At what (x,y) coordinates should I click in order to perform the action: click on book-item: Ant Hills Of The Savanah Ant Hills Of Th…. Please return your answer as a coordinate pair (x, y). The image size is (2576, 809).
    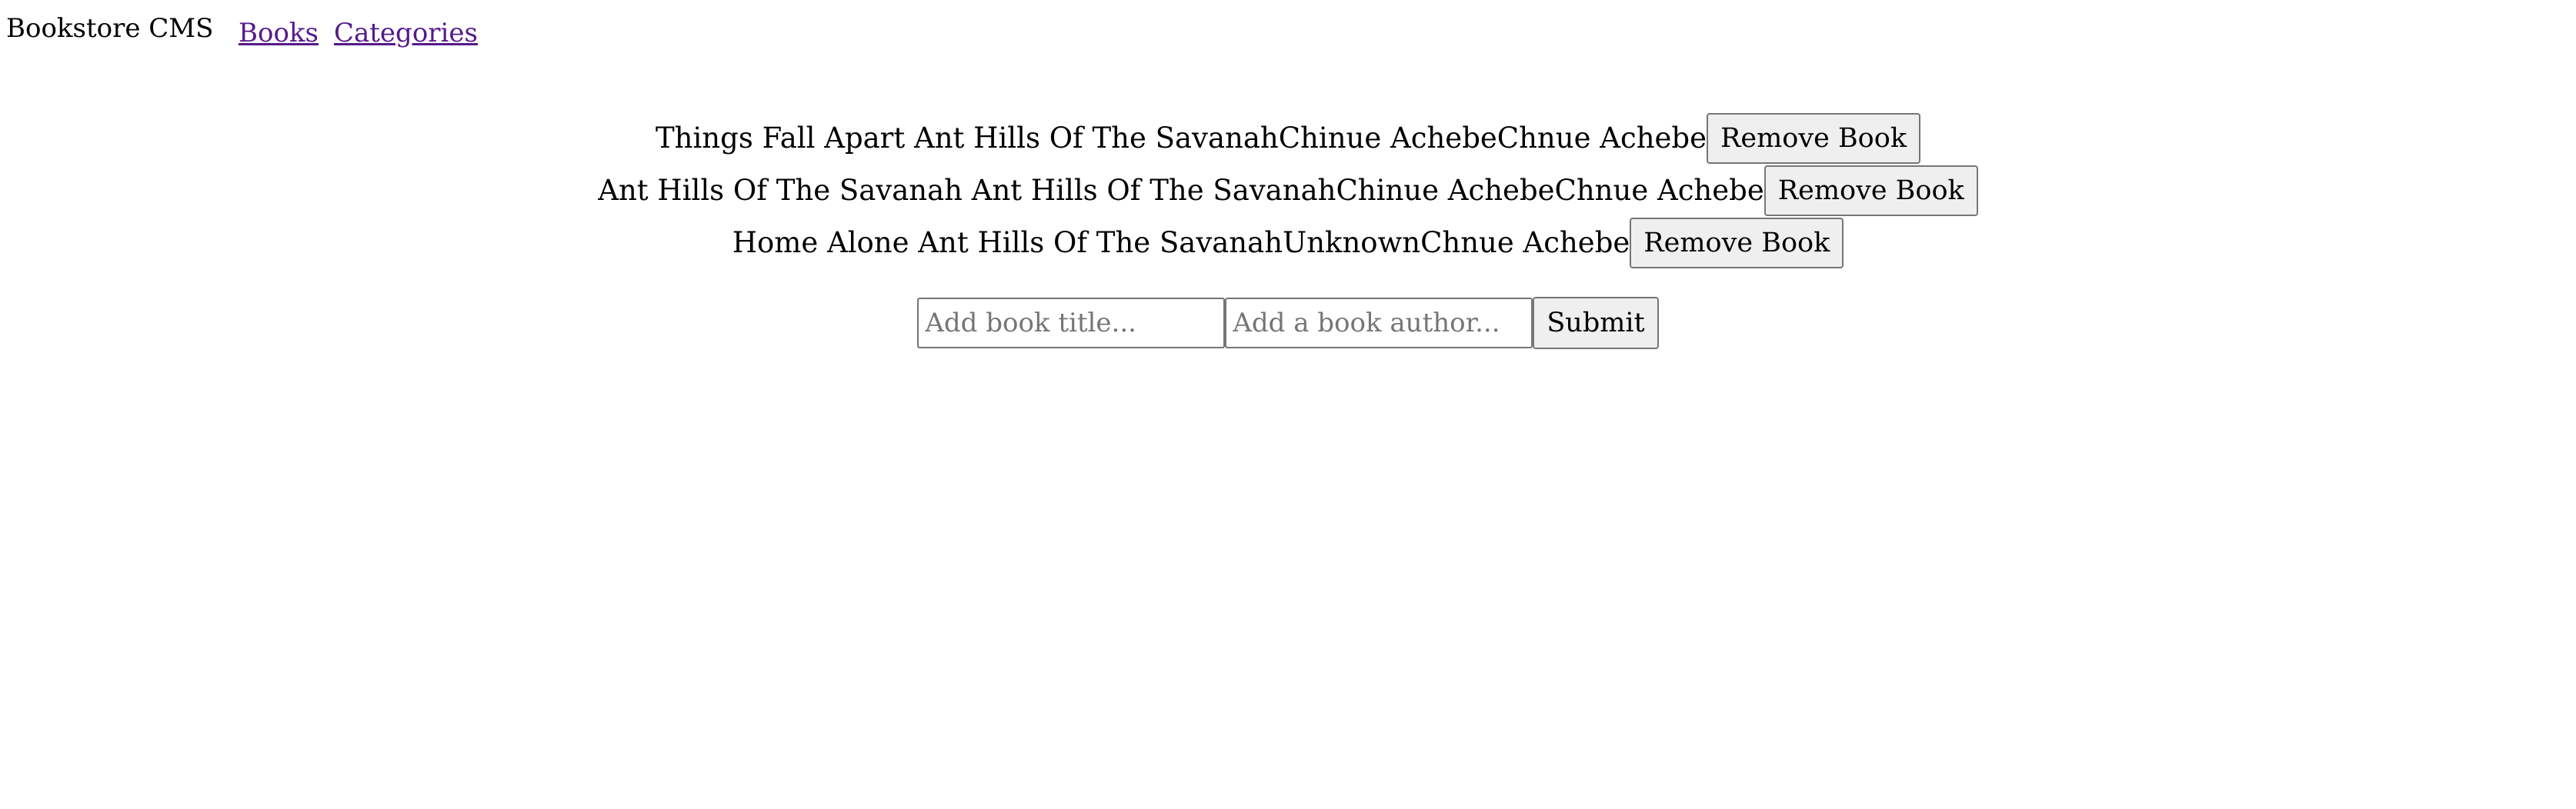
    Looking at the image, I should click on (1288, 191).